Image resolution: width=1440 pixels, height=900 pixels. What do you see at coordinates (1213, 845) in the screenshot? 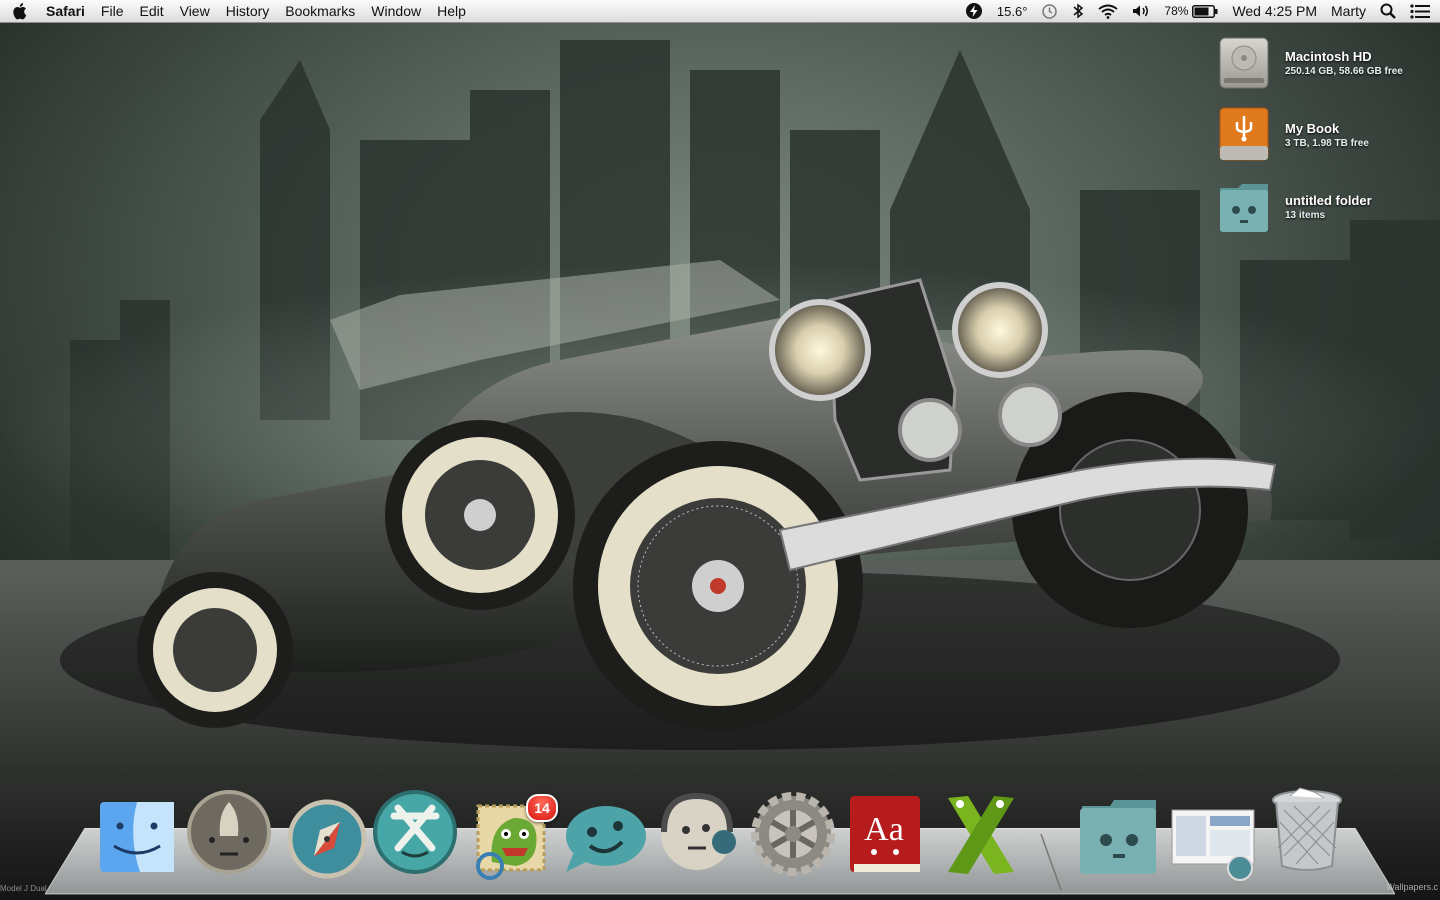
I see `screenshot-stack-icon` at bounding box center [1213, 845].